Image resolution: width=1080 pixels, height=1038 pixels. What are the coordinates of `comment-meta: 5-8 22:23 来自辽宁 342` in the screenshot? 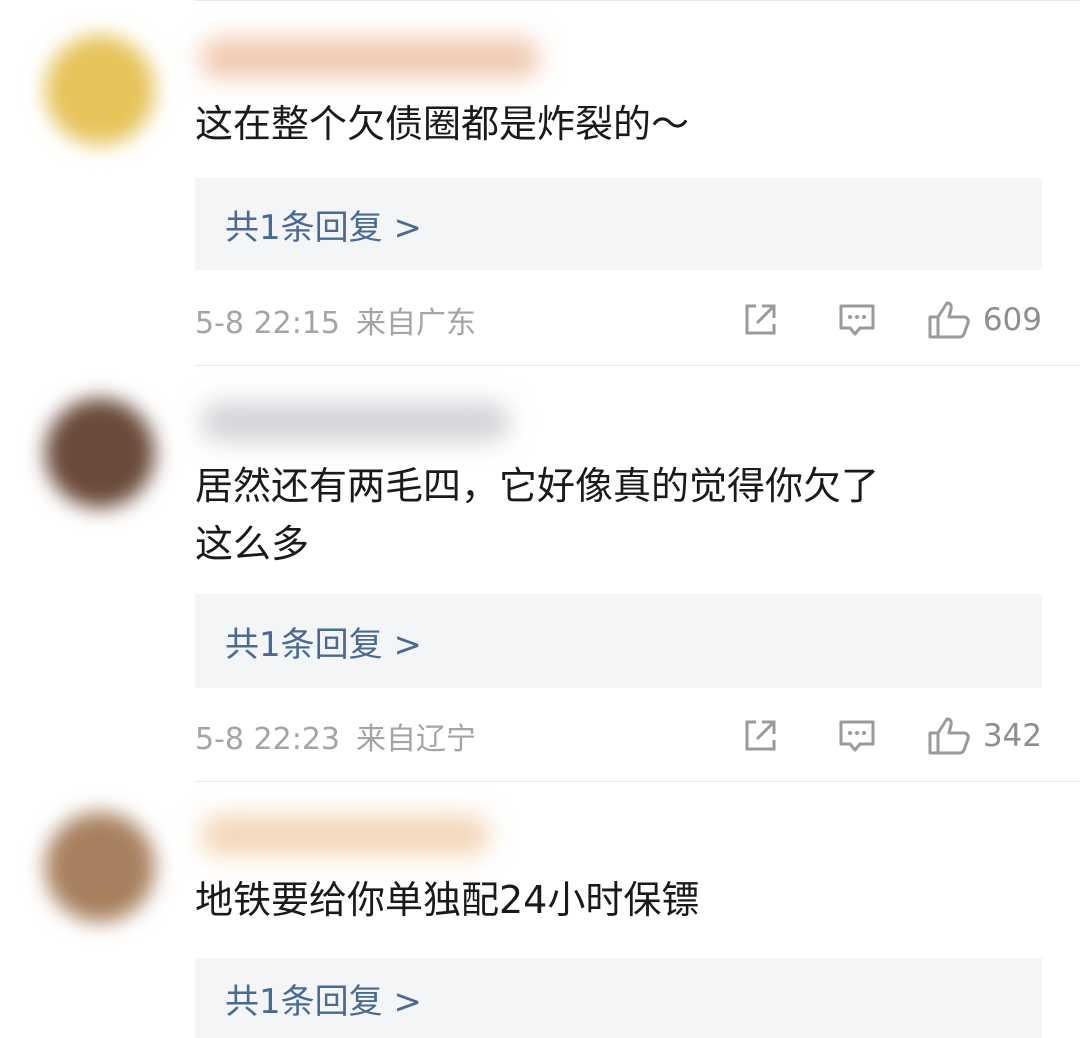 It's located at (618, 736).